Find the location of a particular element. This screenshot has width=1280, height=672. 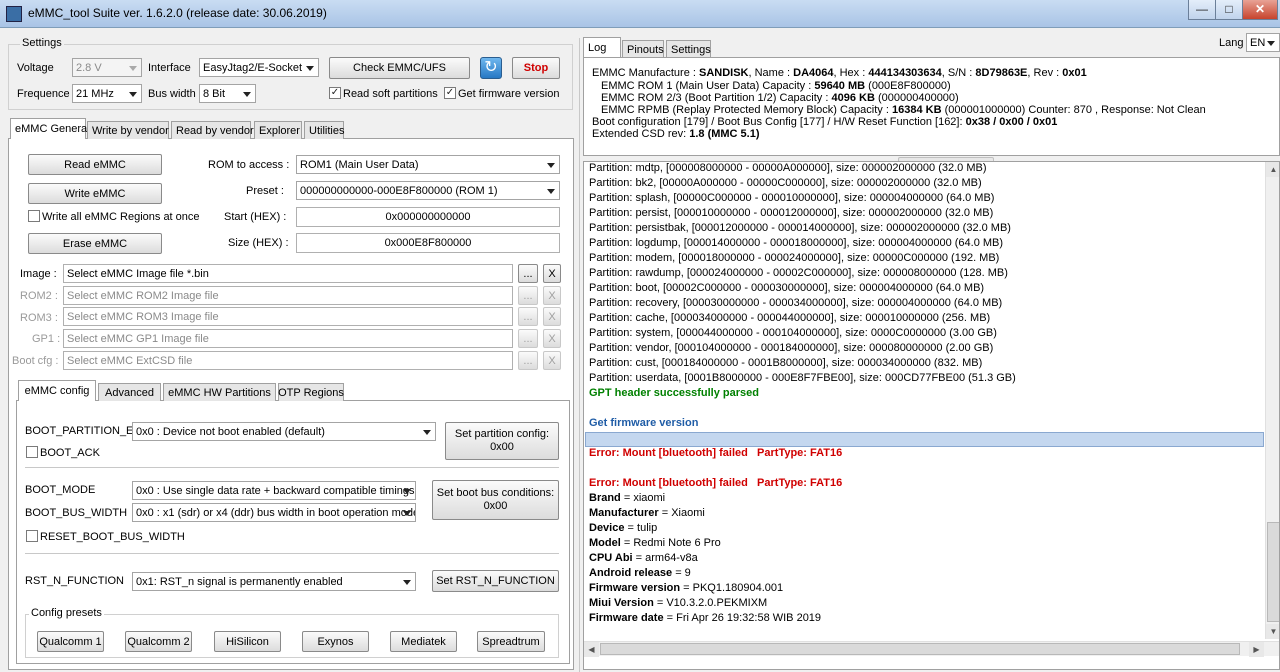

config-presets-label: Config presets is located at coordinates (66, 613).